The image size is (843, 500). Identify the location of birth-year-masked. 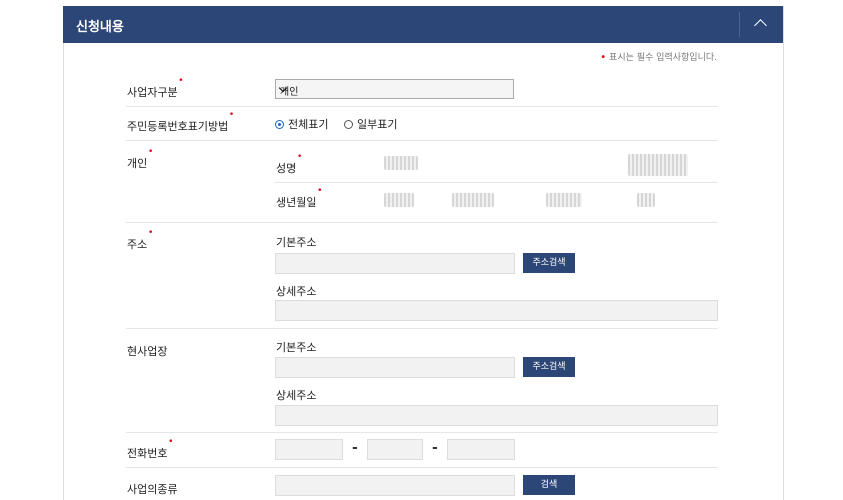
(399, 200).